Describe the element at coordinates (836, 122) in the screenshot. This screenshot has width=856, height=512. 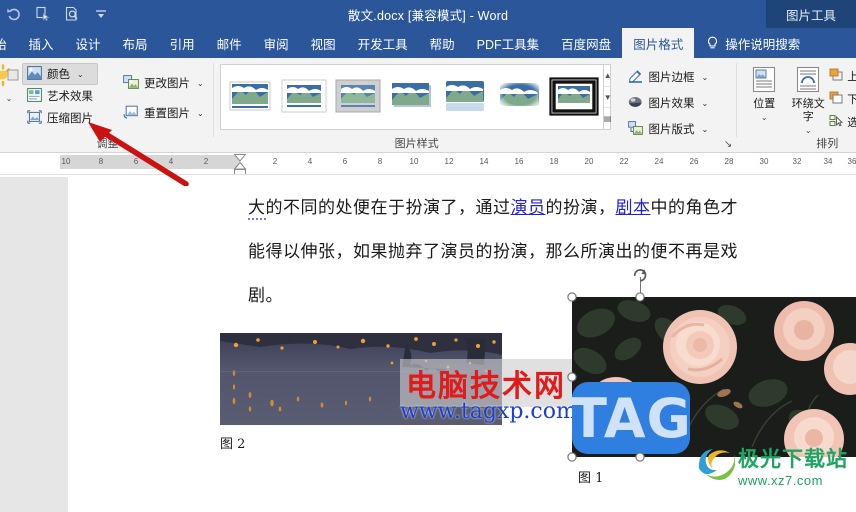
I see `selection-pane-icon` at that location.